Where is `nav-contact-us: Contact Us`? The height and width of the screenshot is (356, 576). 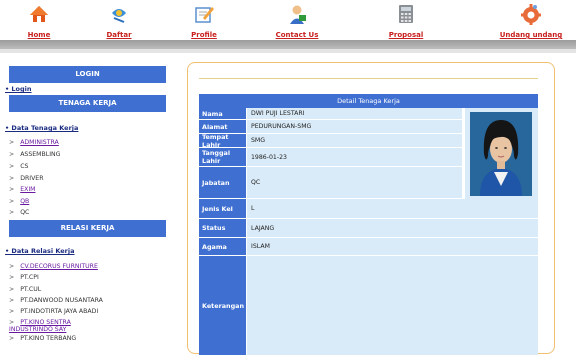 nav-contact-us: Contact Us is located at coordinates (297, 21).